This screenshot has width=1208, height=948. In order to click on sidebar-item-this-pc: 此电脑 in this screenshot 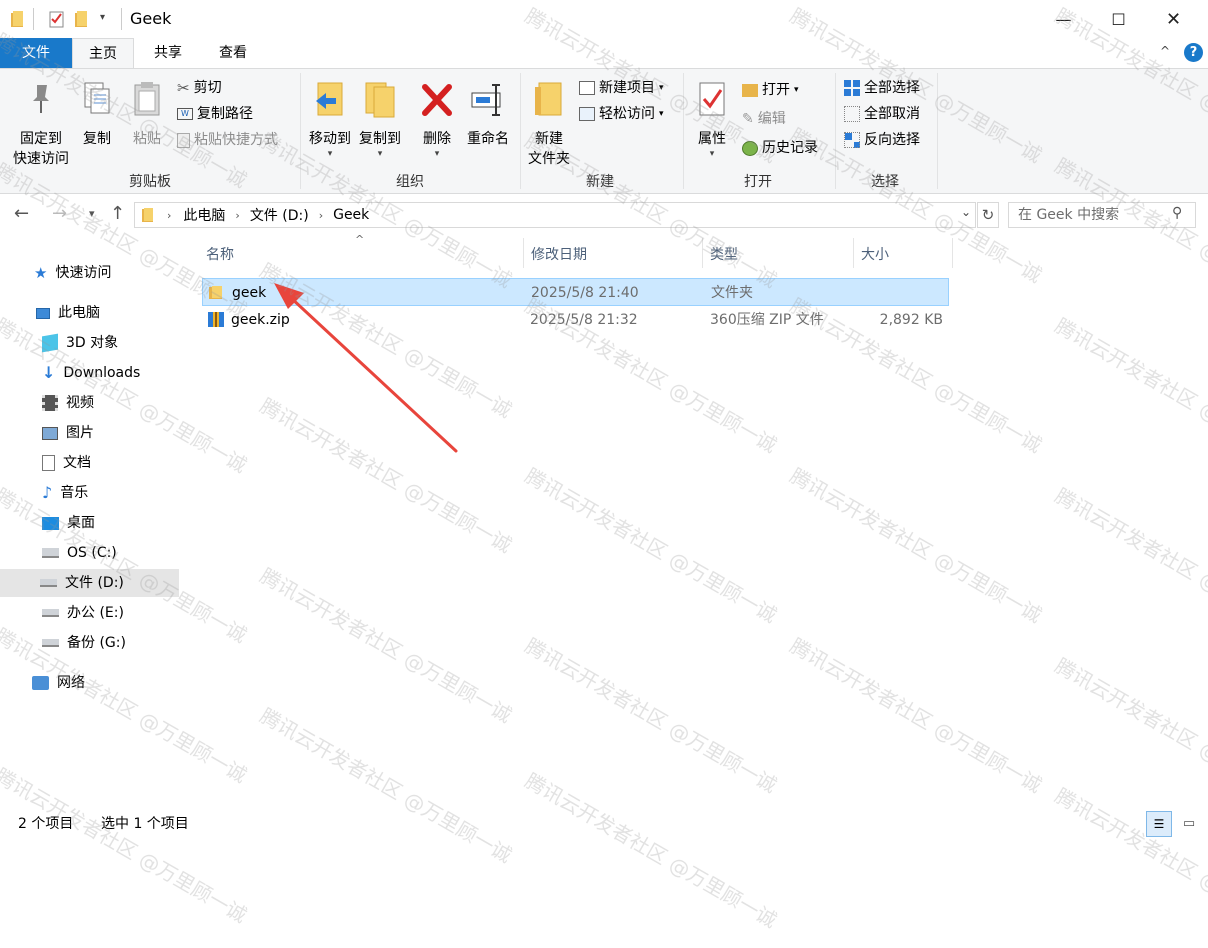, I will do `click(68, 313)`.